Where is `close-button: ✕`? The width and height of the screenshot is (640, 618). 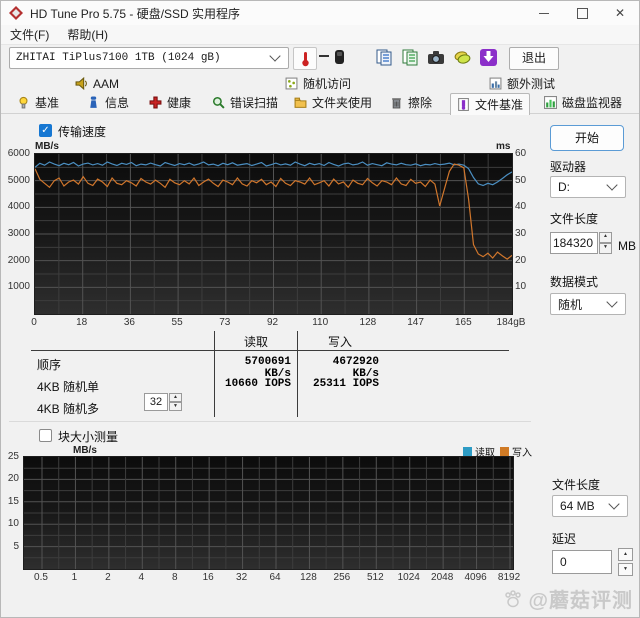 close-button: ✕ is located at coordinates (620, 13).